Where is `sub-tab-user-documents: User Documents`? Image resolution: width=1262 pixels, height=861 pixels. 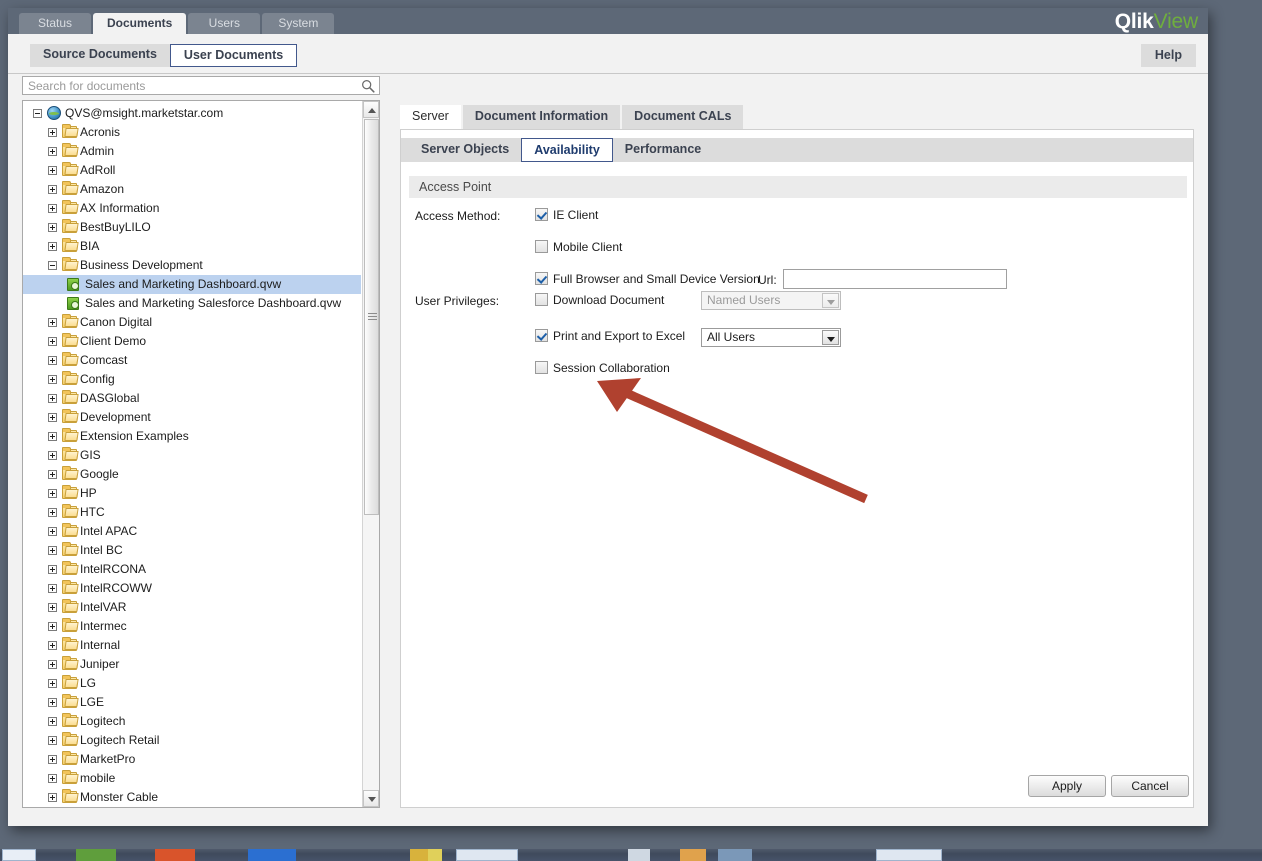 sub-tab-user-documents: User Documents is located at coordinates (233, 55).